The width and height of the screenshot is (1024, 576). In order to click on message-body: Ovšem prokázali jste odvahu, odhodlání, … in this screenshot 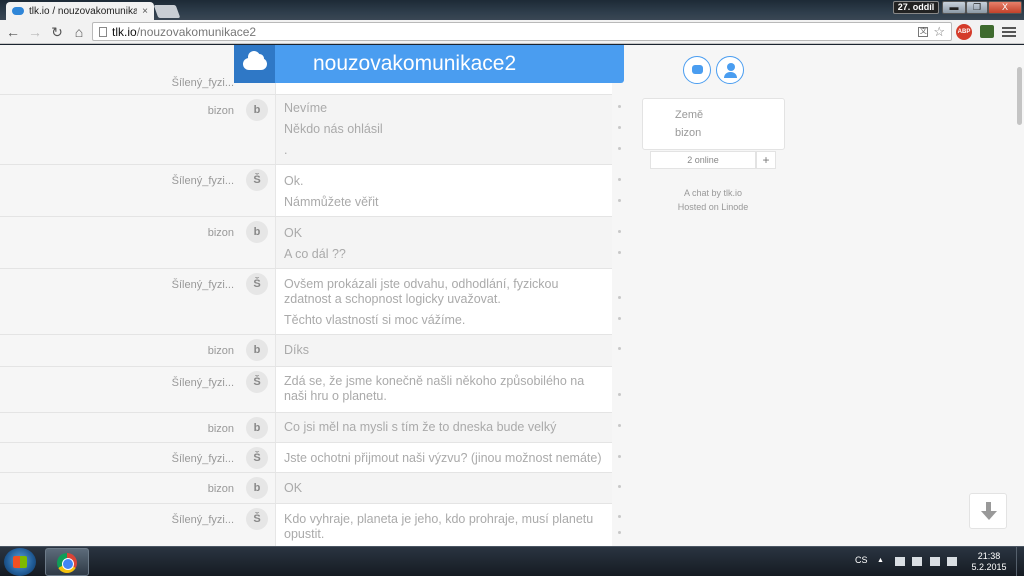, I will do `click(443, 301)`.